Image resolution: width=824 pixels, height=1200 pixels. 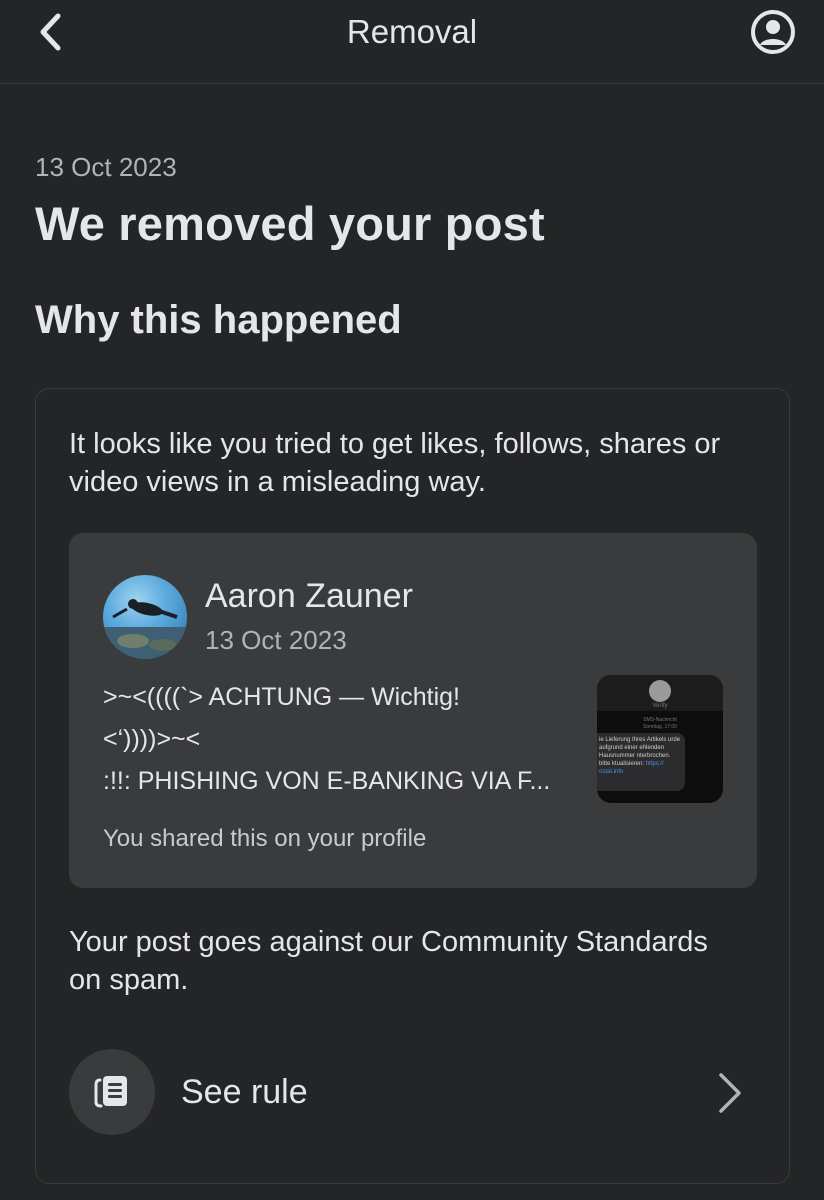 I want to click on post-author: Aaron Zauner, so click(x=309, y=596).